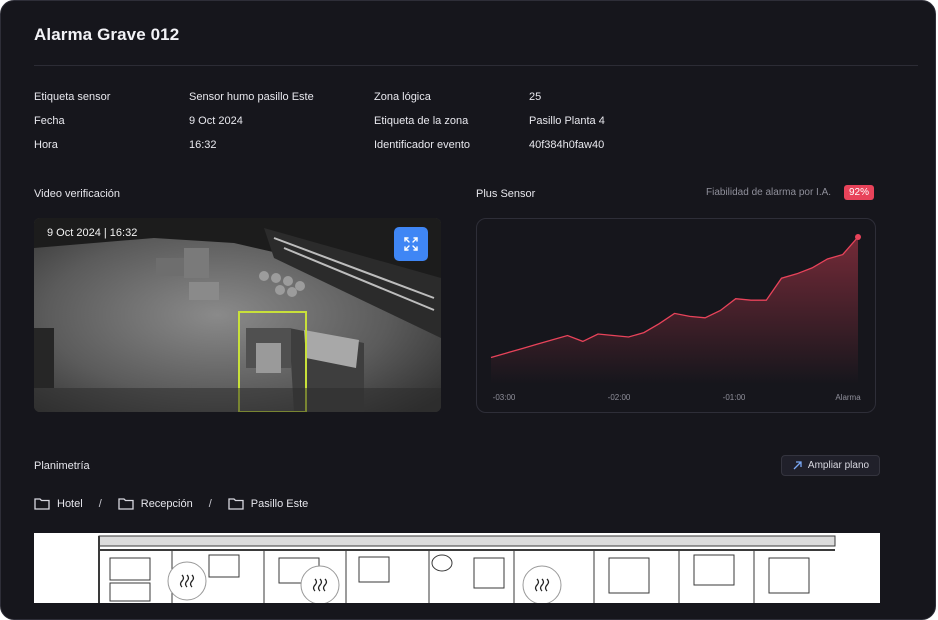  What do you see at coordinates (797, 465) in the screenshot?
I see `arrow-up-right-icon` at bounding box center [797, 465].